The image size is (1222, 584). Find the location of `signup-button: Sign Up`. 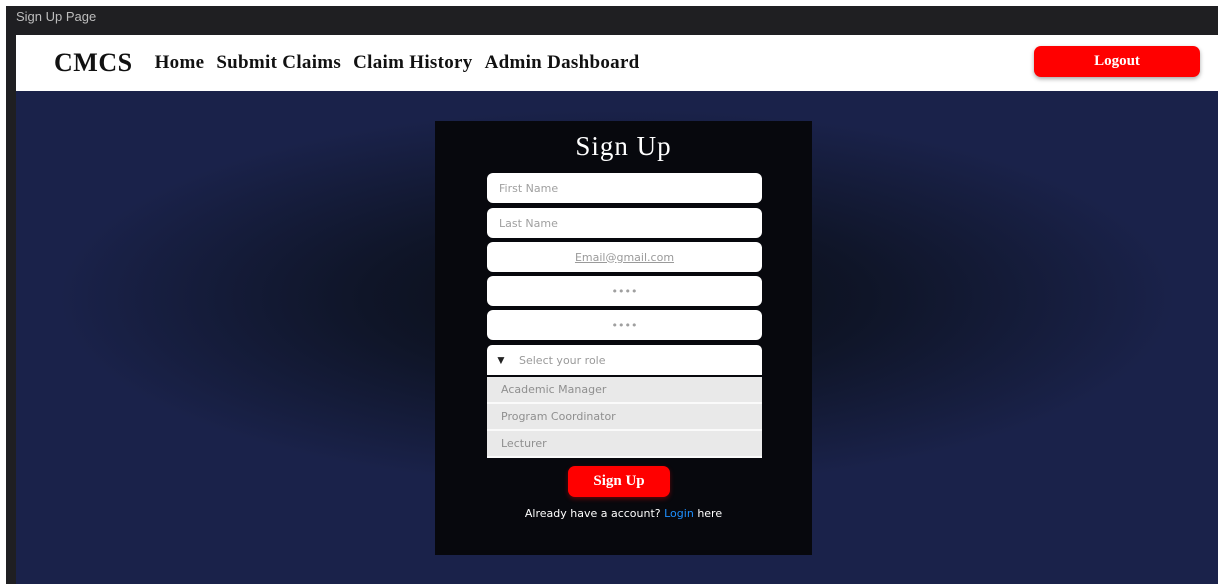

signup-button: Sign Up is located at coordinates (619, 481).